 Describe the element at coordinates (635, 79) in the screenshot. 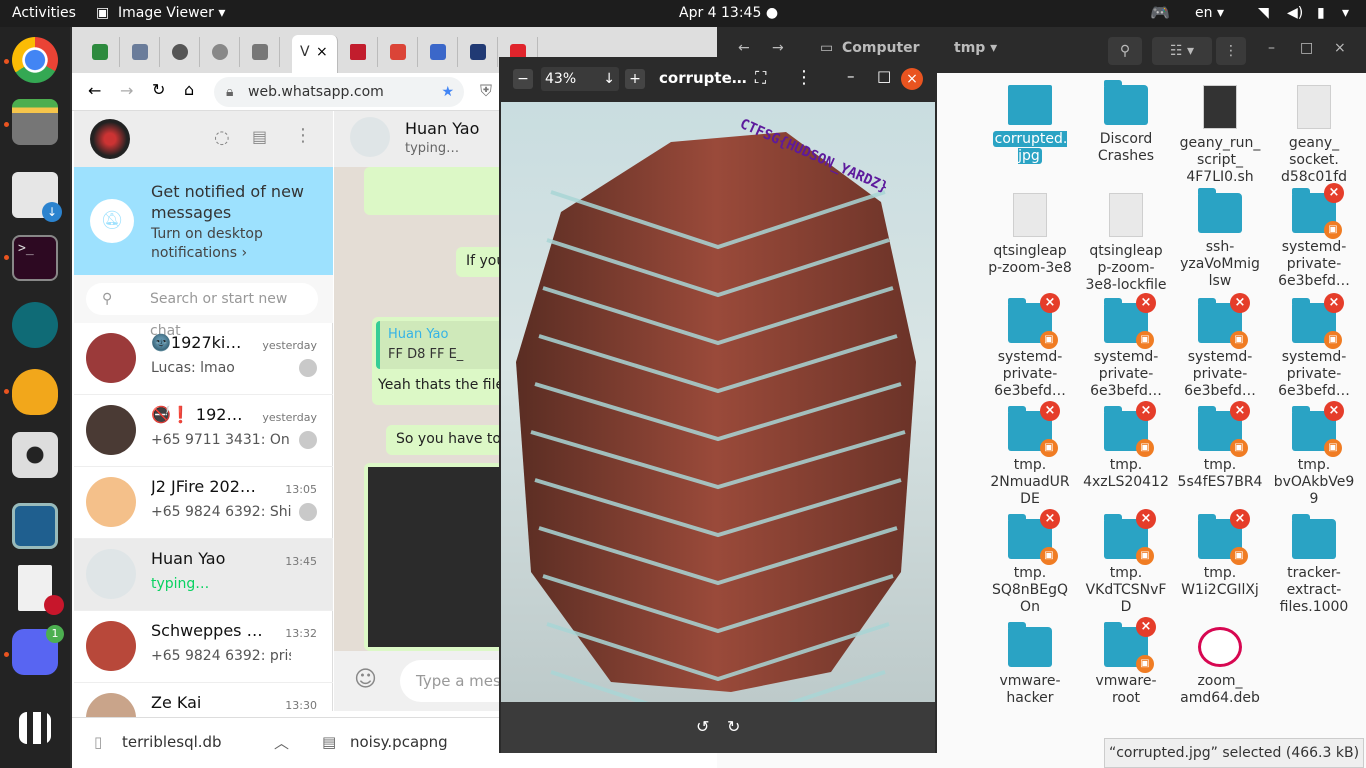

I see `zoom-in-button: +` at that location.